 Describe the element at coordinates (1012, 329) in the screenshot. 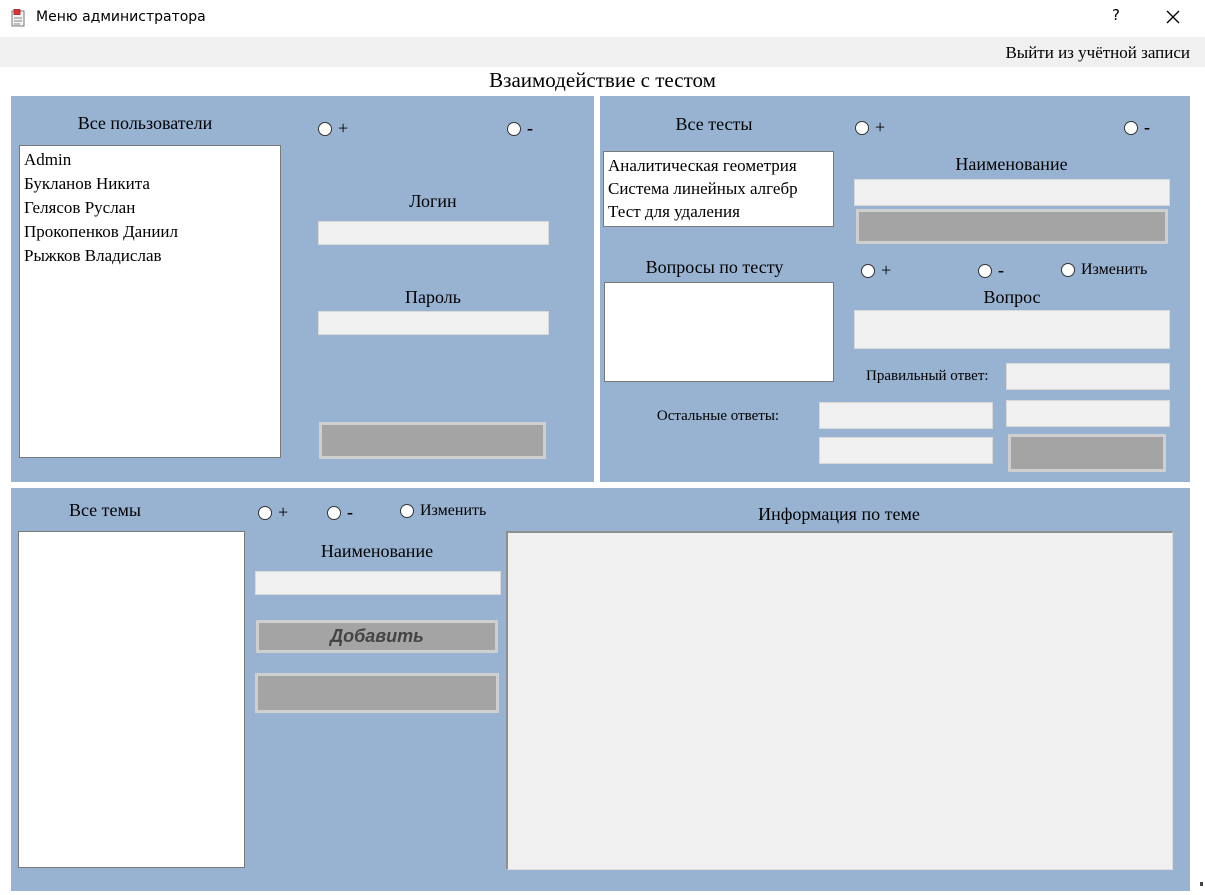

I see `question-field` at that location.